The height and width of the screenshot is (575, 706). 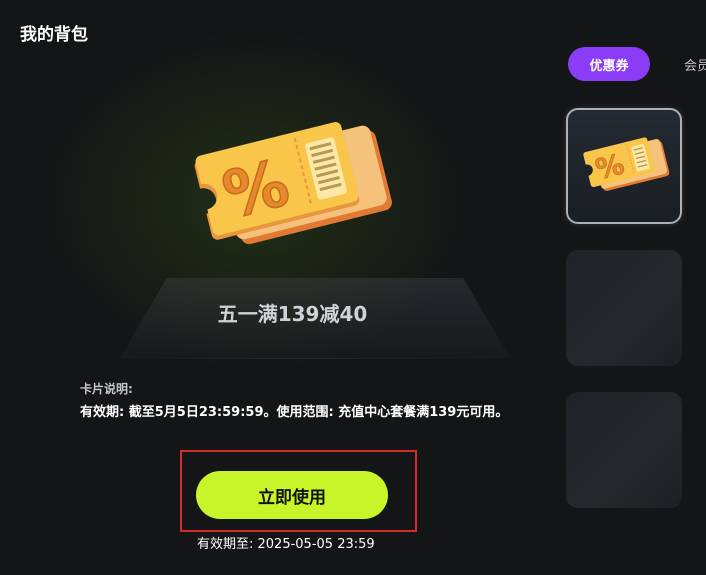 I want to click on coupon-percent-icon: %, so click(x=293, y=183).